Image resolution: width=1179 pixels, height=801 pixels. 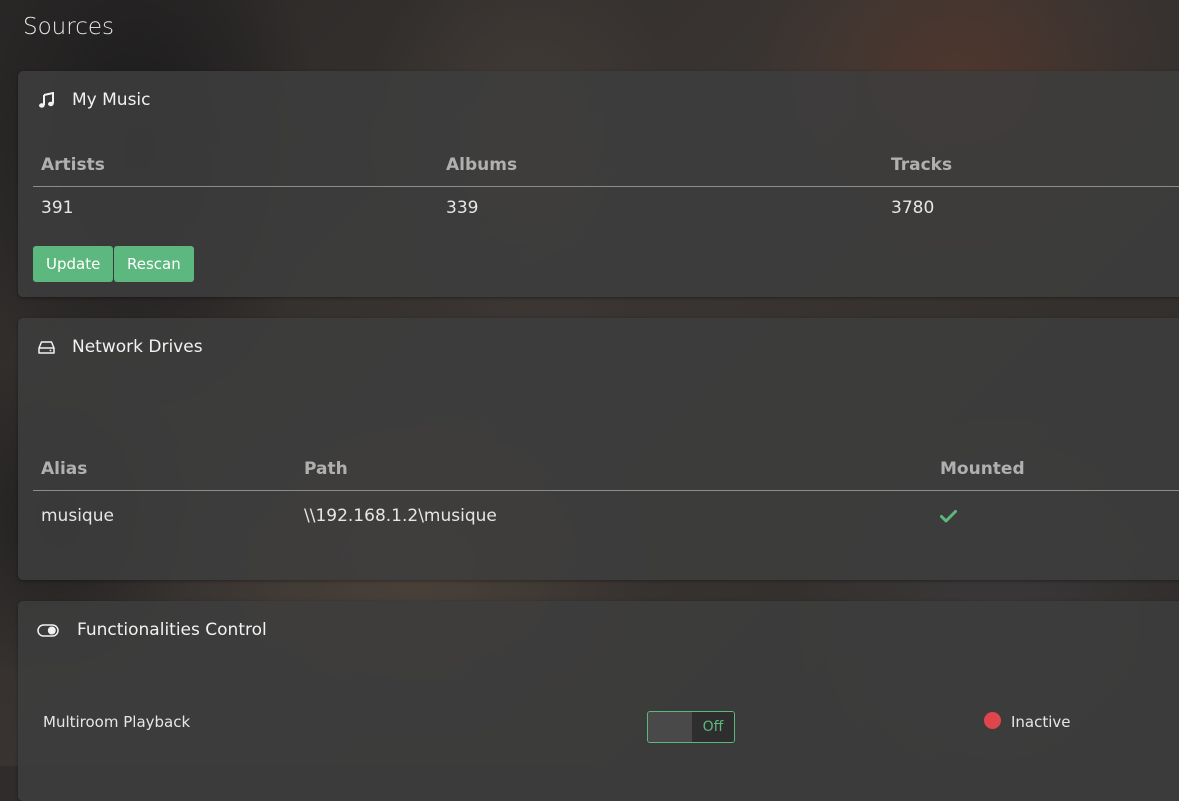 I want to click on table-row: 391 339 3780, so click(x=606, y=208).